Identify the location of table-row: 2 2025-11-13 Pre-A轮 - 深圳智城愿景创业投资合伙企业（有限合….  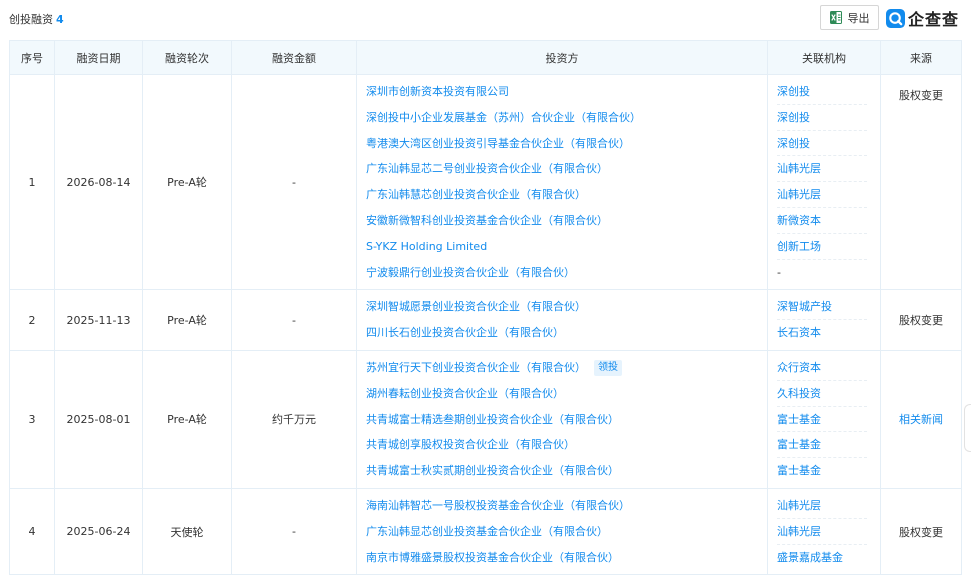
(485, 320).